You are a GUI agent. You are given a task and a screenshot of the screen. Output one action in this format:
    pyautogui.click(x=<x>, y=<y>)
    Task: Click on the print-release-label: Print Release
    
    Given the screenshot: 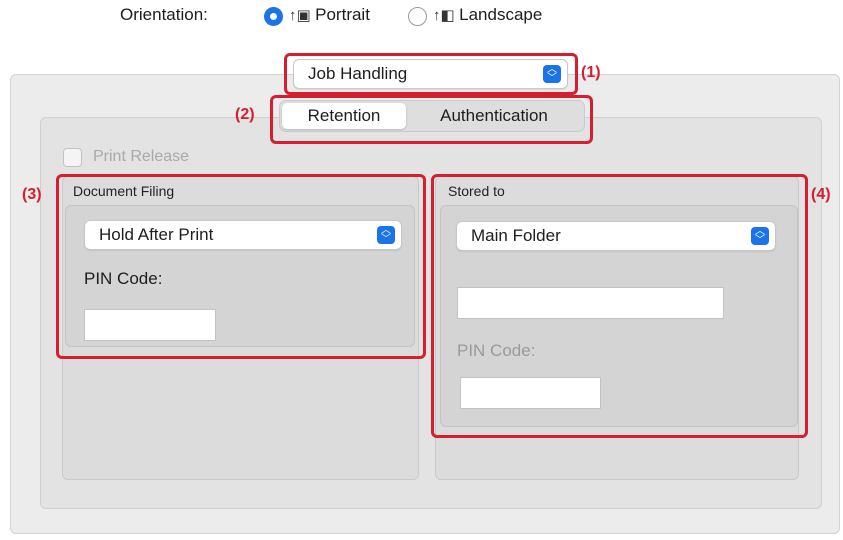 What is the action you would take?
    pyautogui.click(x=141, y=156)
    